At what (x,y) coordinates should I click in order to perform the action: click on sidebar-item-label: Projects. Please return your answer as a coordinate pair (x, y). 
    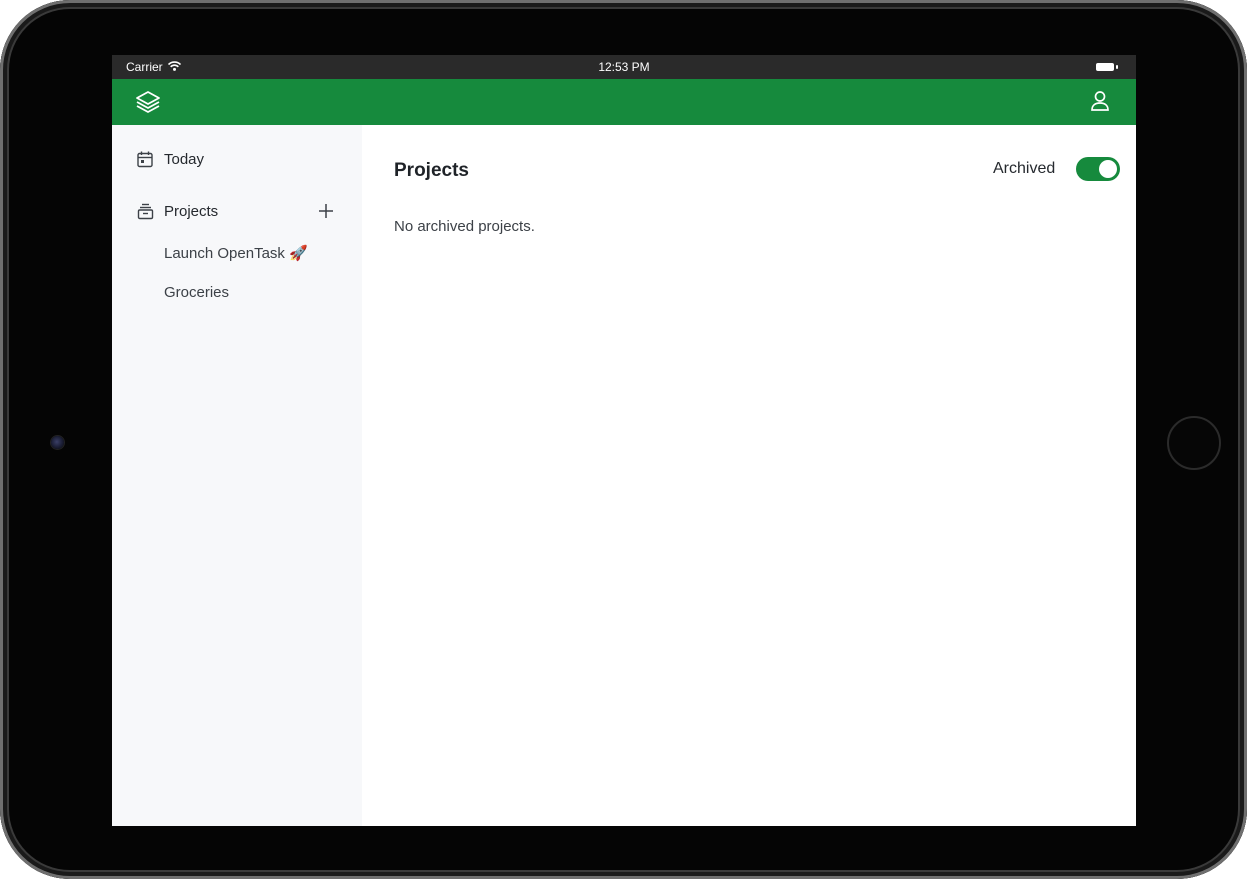
    Looking at the image, I should click on (191, 211).